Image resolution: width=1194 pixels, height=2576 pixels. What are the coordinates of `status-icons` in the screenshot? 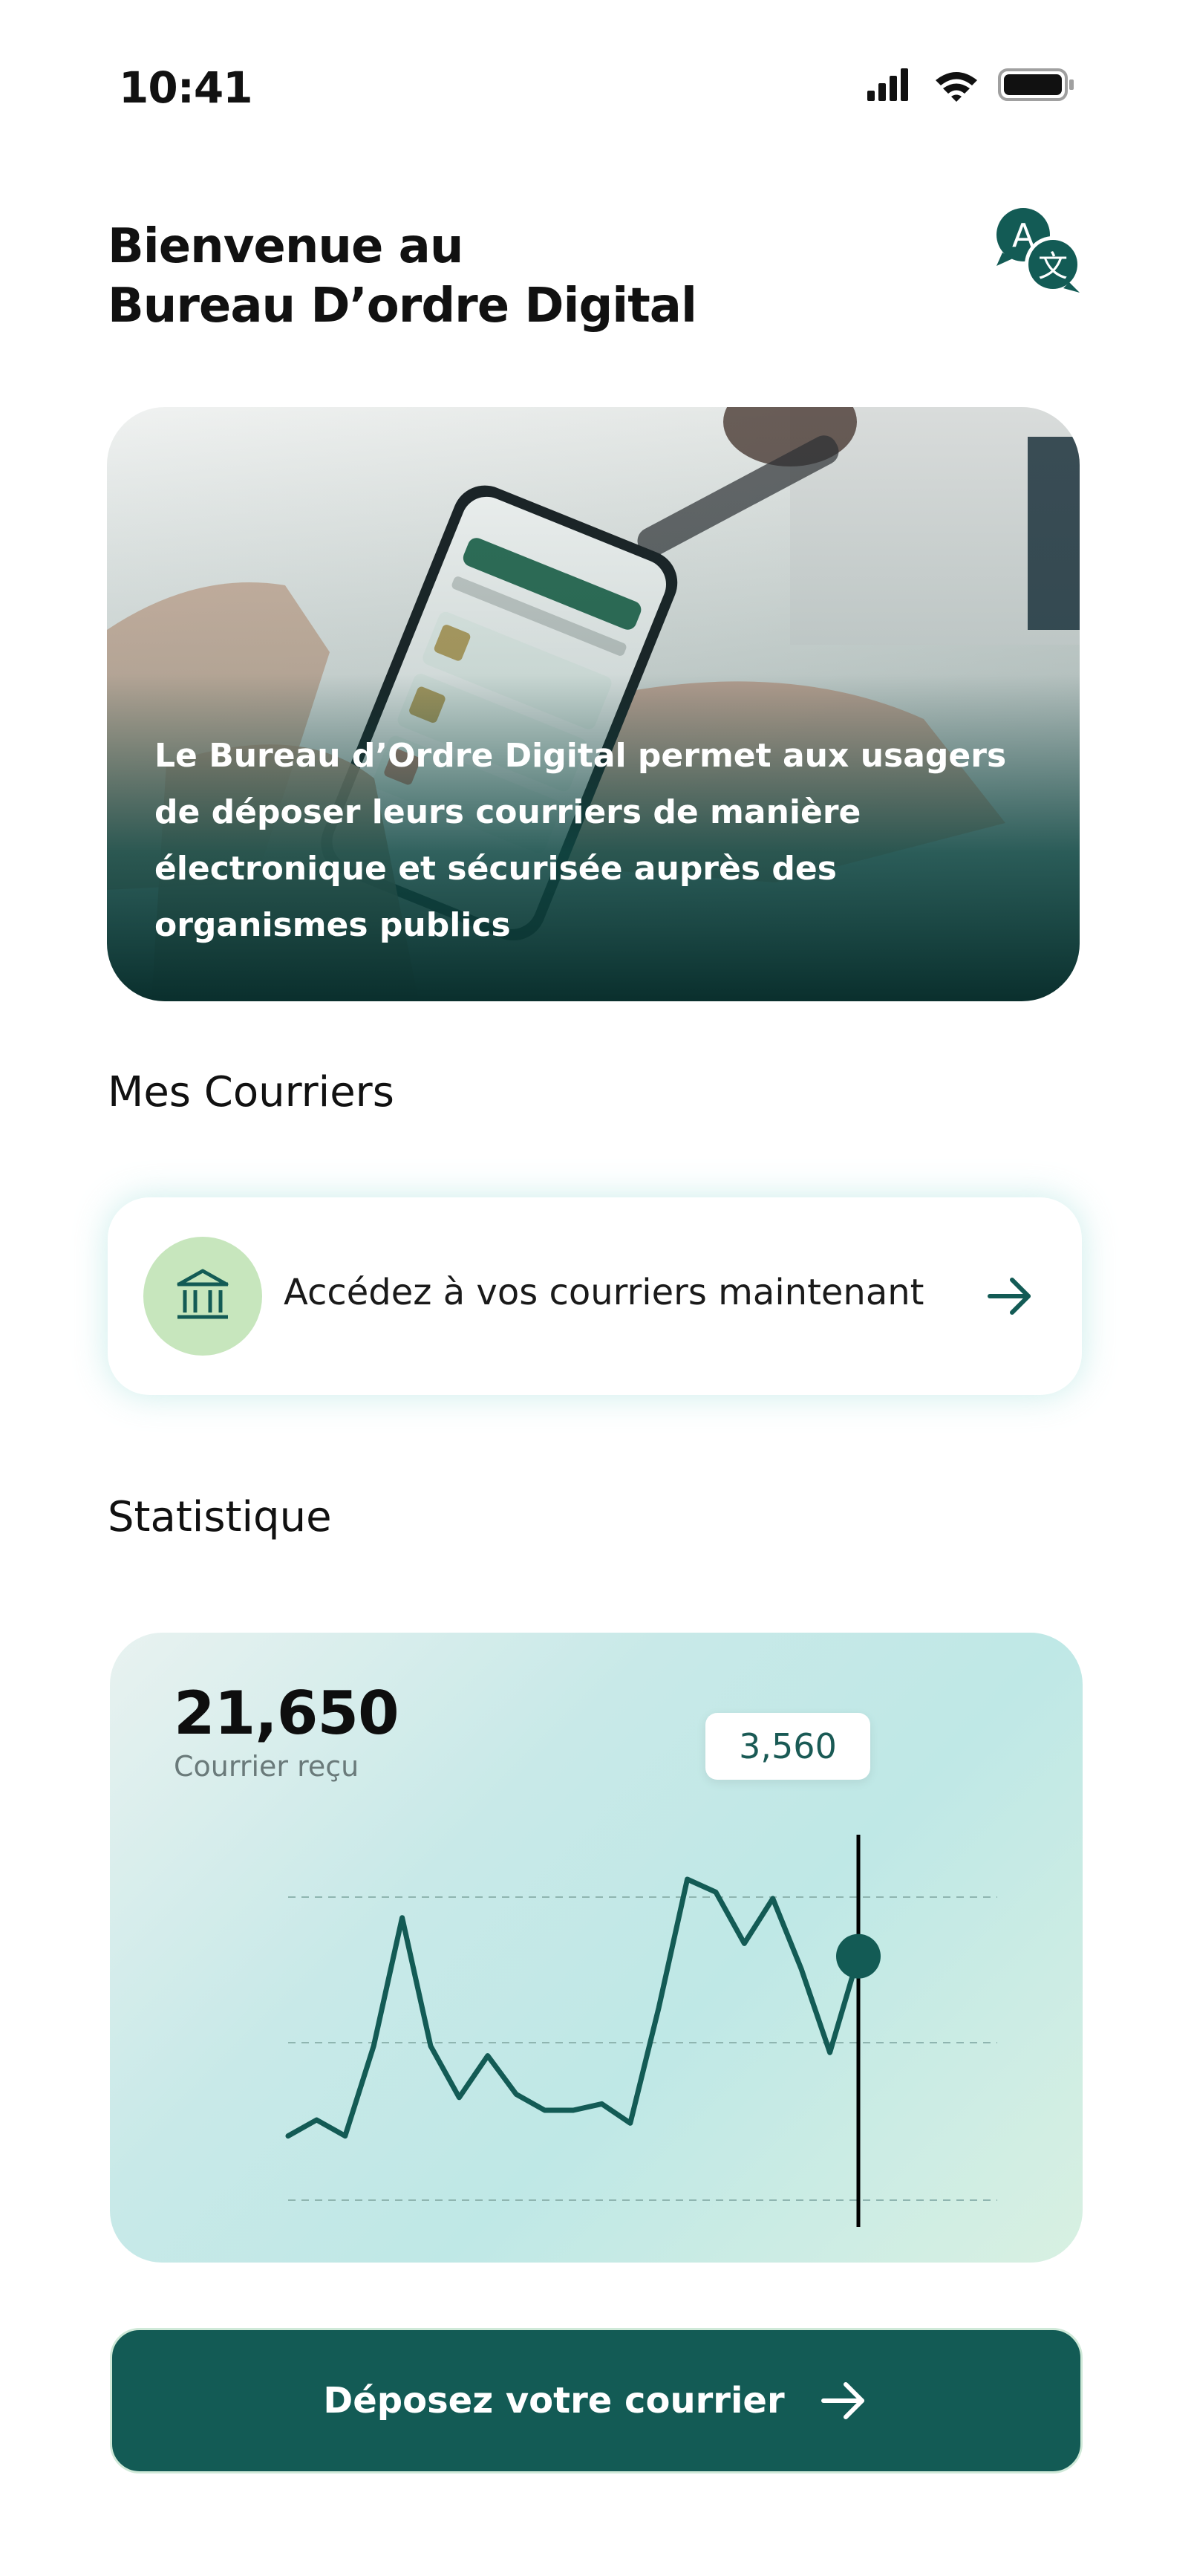 It's located at (970, 85).